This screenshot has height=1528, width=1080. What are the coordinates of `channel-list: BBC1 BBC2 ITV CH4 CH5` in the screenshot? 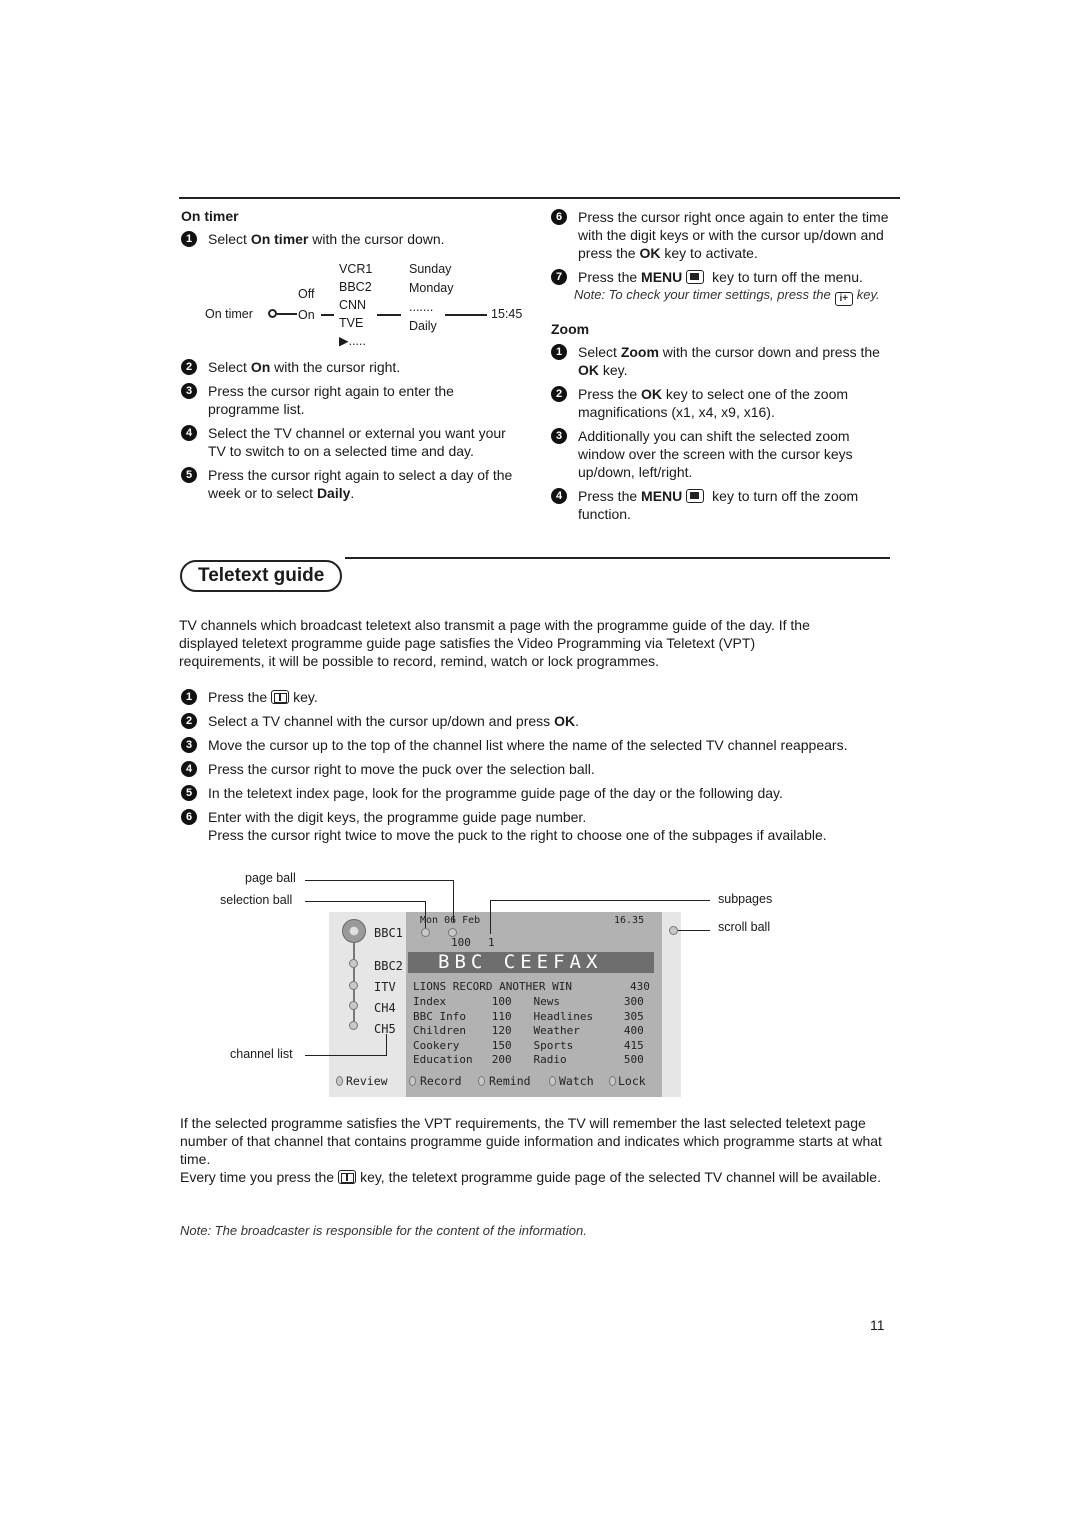 It's located at (388, 981).